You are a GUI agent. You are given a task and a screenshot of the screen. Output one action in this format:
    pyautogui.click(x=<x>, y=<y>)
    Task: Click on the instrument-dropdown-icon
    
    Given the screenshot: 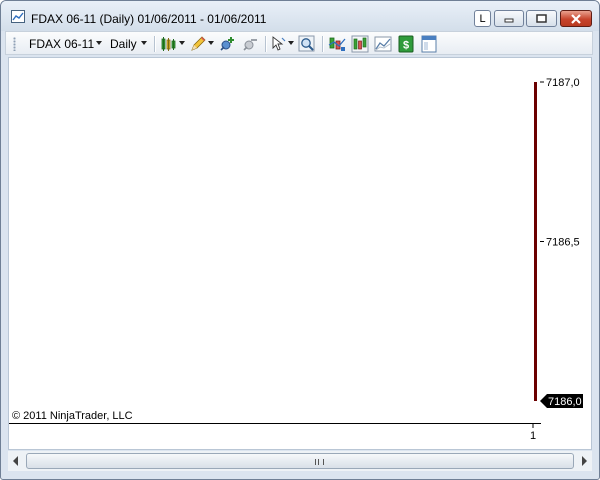 What is the action you would take?
    pyautogui.click(x=99, y=43)
    